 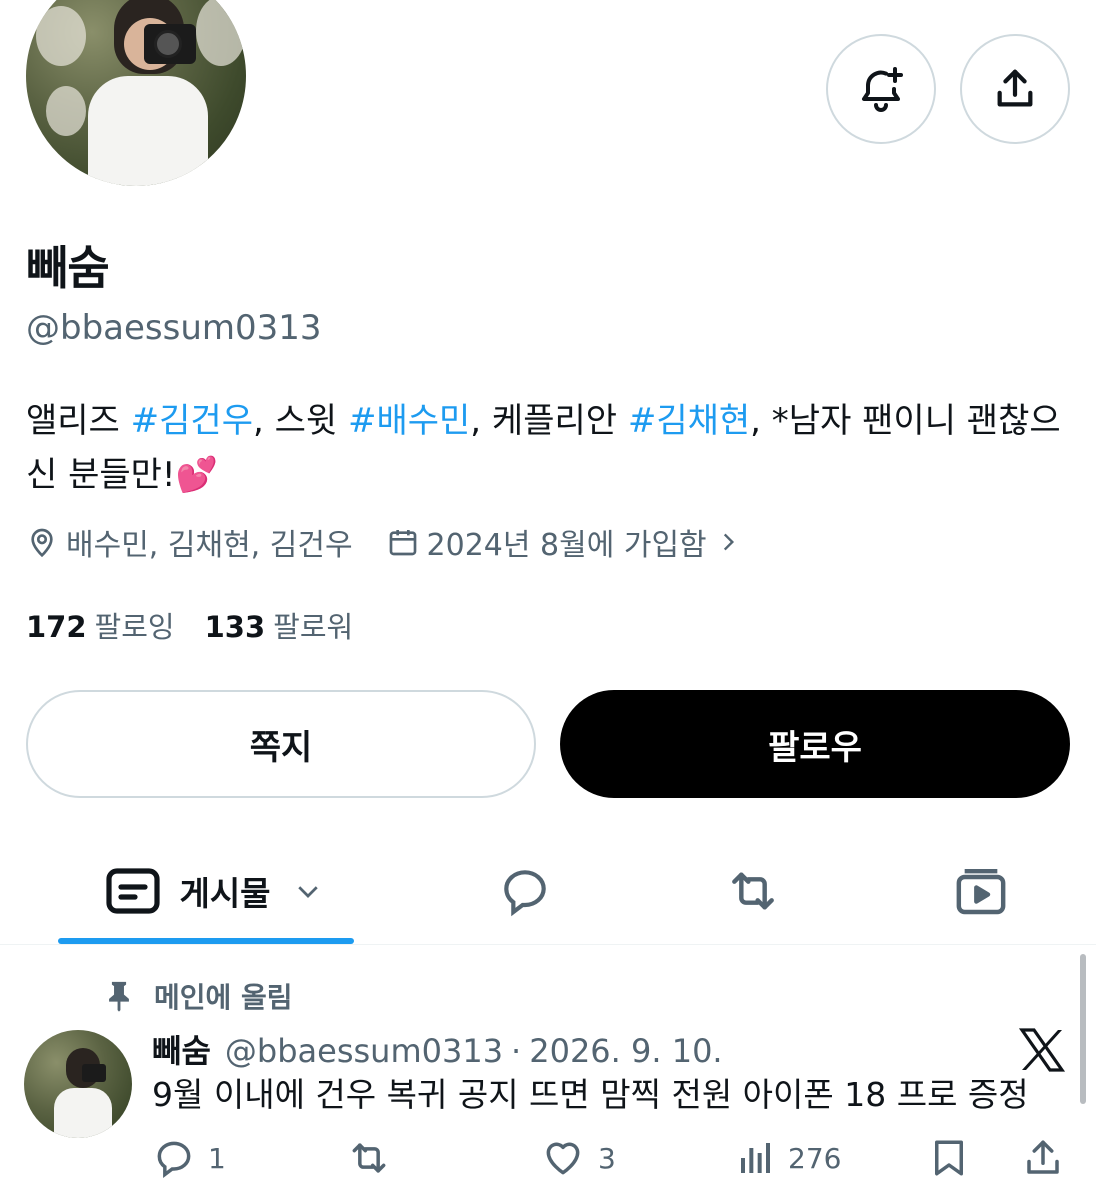 What do you see at coordinates (625, 1051) in the screenshot?
I see `post-date: 2026. 9. 10.` at bounding box center [625, 1051].